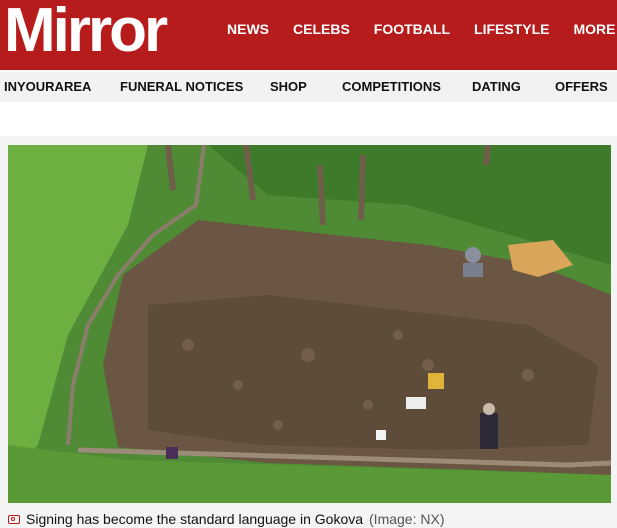 This screenshot has width=617, height=528. What do you see at coordinates (581, 86) in the screenshot?
I see `subnav-offers: OFFERS` at bounding box center [581, 86].